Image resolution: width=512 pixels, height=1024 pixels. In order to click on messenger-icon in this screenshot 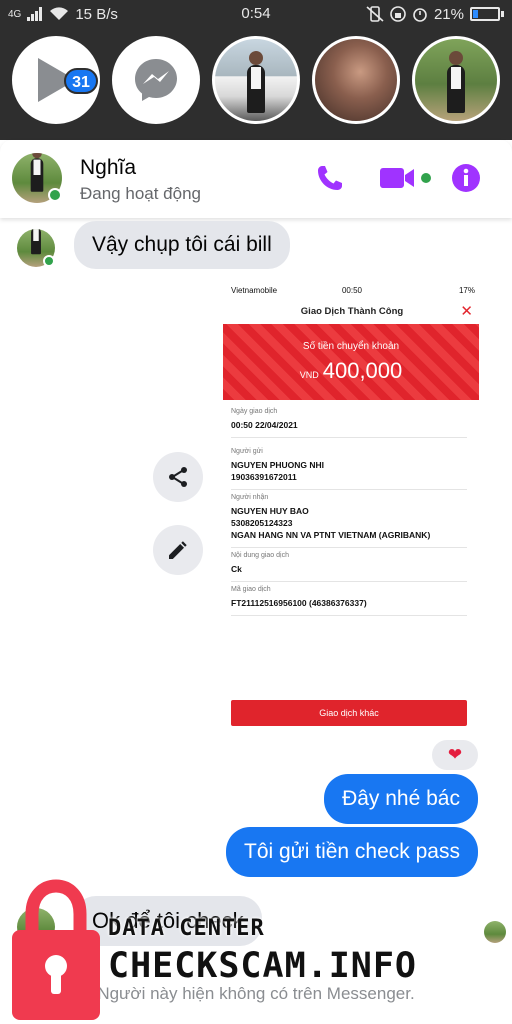, I will do `click(156, 80)`.